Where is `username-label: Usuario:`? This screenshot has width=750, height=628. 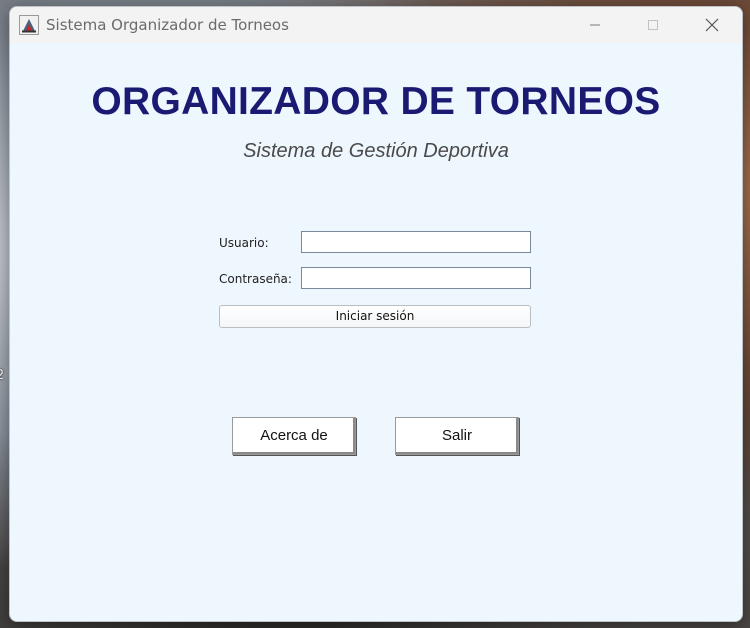 username-label: Usuario: is located at coordinates (244, 243).